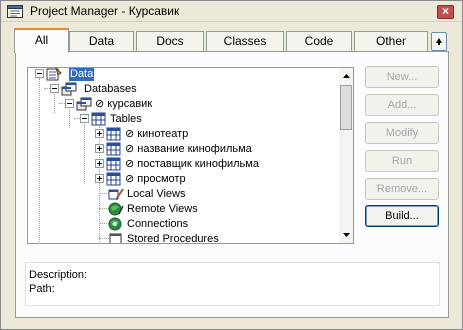  Describe the element at coordinates (110, 89) in the screenshot. I see `tree-node-databases: Databases` at that location.